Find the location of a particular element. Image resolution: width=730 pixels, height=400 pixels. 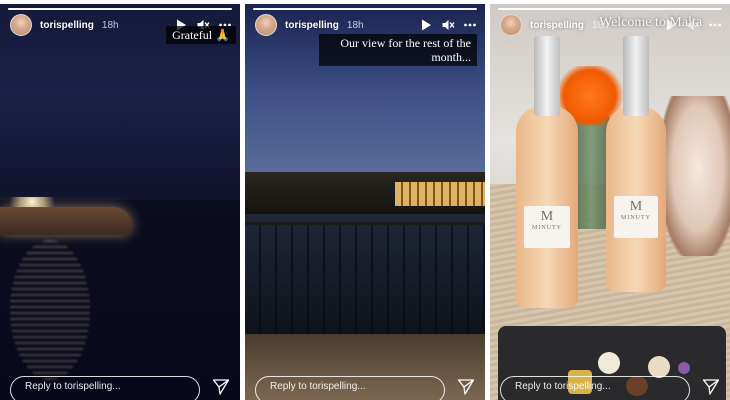

story-caption: Grateful 🙏 is located at coordinates (201, 35).